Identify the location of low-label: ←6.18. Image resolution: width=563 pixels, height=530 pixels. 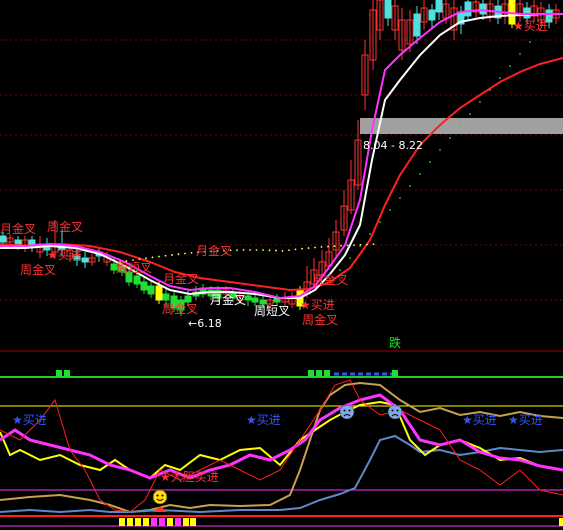
(205, 323).